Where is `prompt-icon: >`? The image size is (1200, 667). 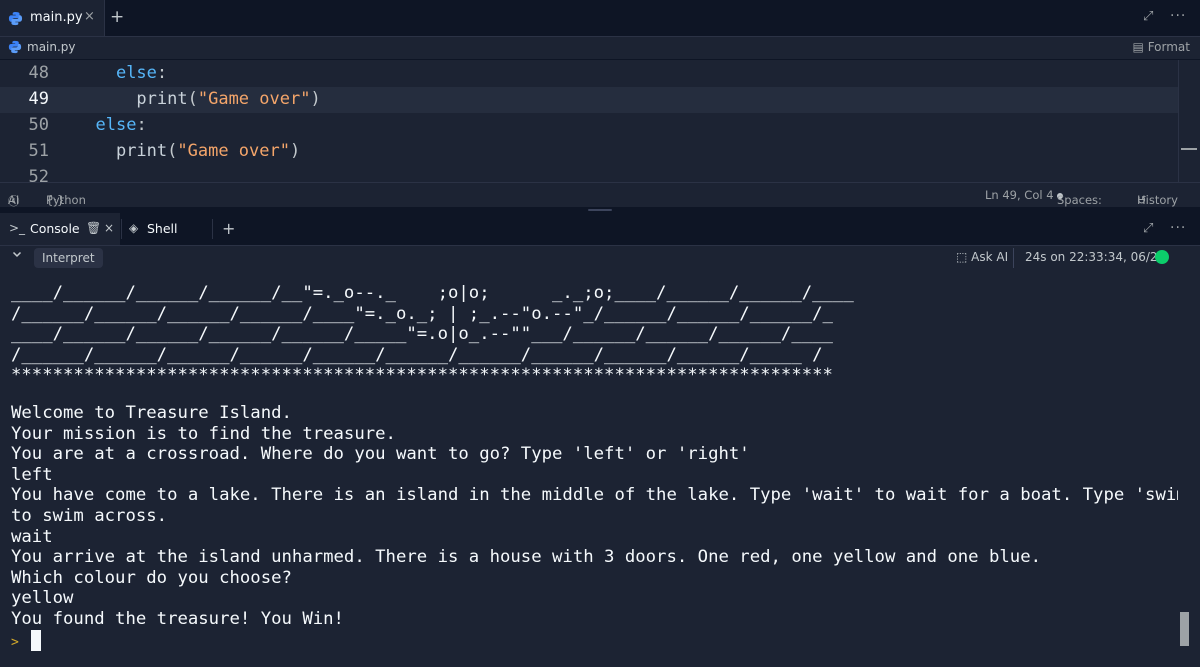
prompt-icon: > is located at coordinates (15, 642).